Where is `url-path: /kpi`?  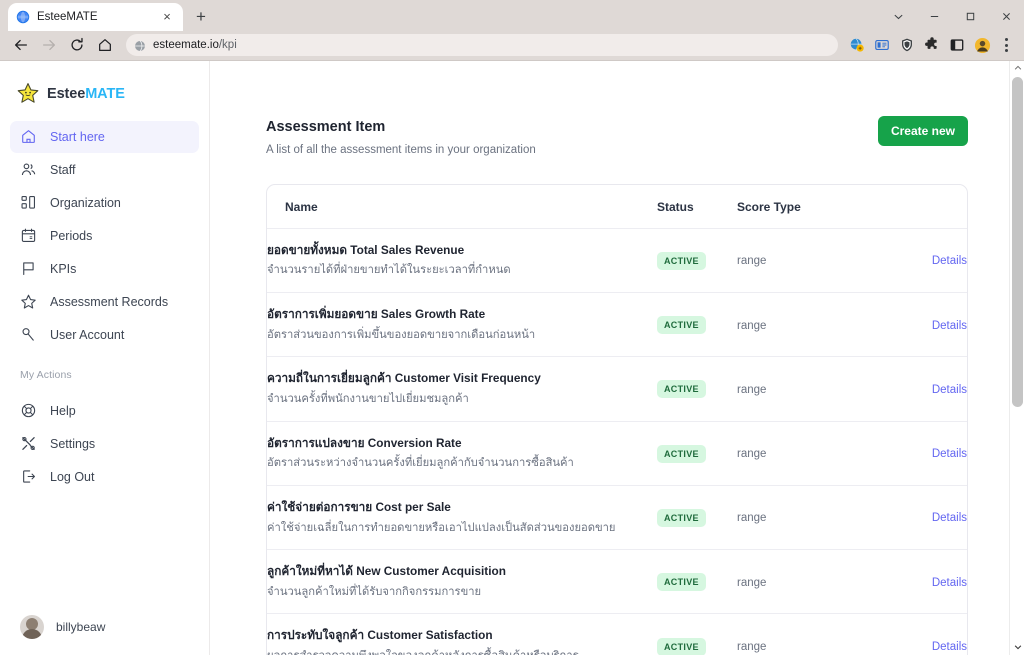
url-path: /kpi is located at coordinates (227, 45).